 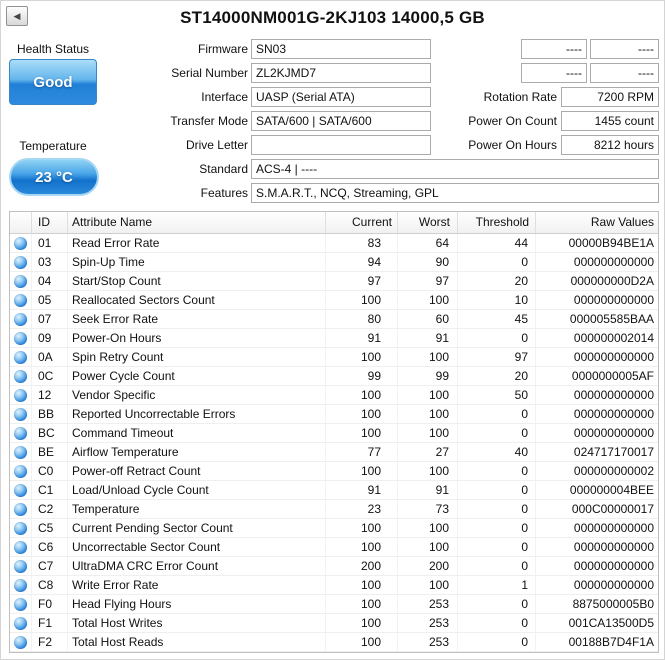 I want to click on attr-name: Command Timeout, so click(x=197, y=433).